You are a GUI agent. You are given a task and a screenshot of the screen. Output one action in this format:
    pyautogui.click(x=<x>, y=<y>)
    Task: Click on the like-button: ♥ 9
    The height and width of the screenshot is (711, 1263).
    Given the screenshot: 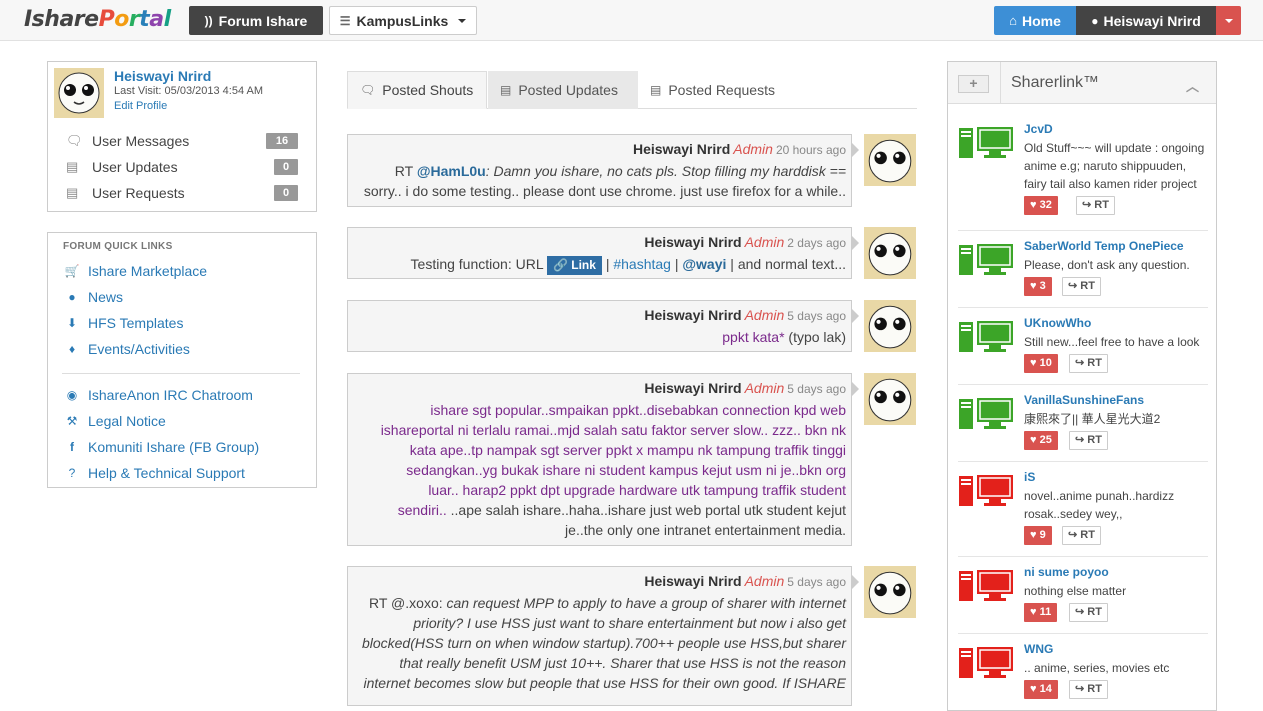 What is the action you would take?
    pyautogui.click(x=1038, y=535)
    